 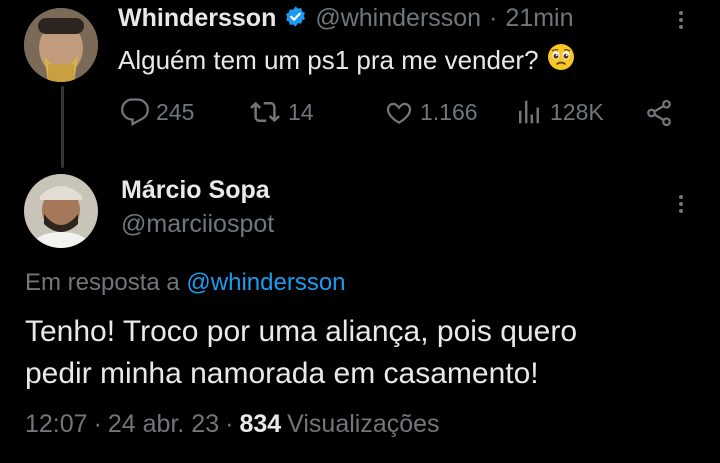 I want to click on retweet-count: 14, so click(x=301, y=111).